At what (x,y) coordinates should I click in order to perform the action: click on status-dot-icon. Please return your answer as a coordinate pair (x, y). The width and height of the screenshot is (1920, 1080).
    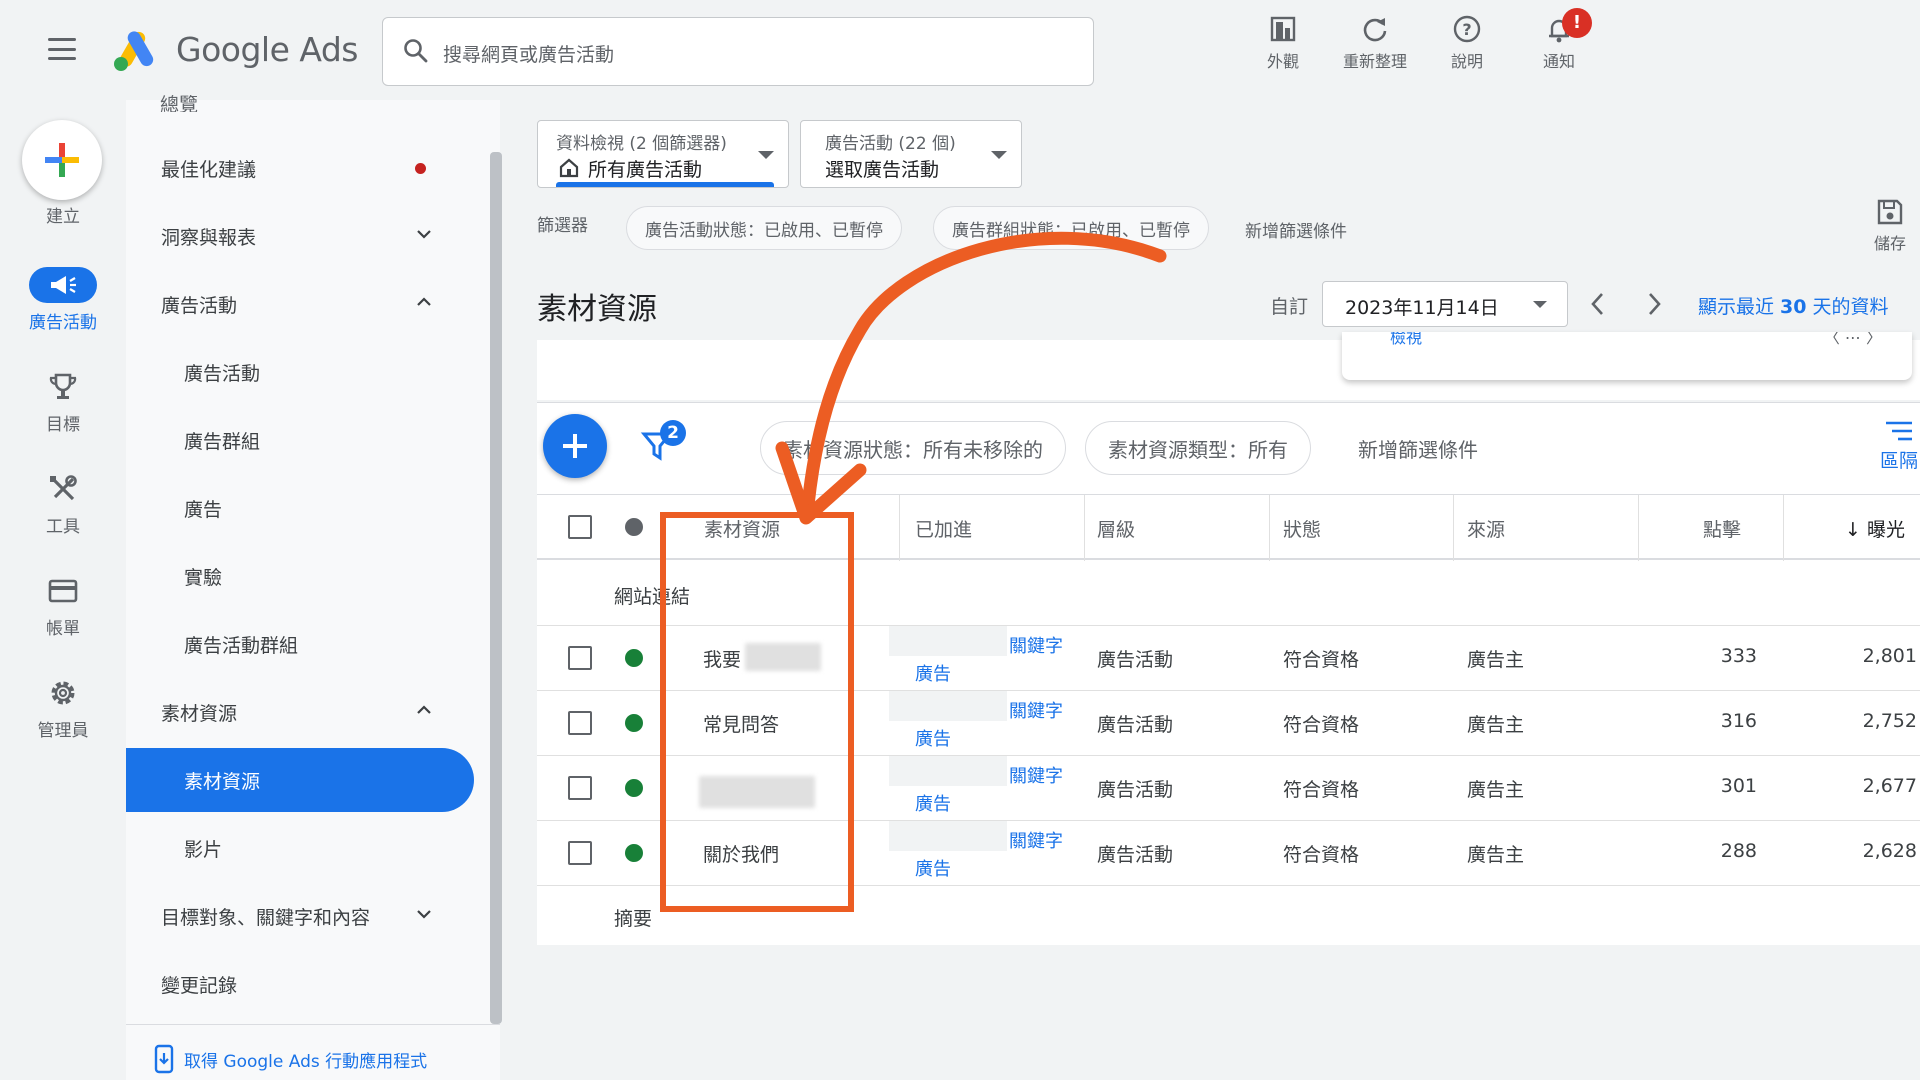
    Looking at the image, I should click on (634, 527).